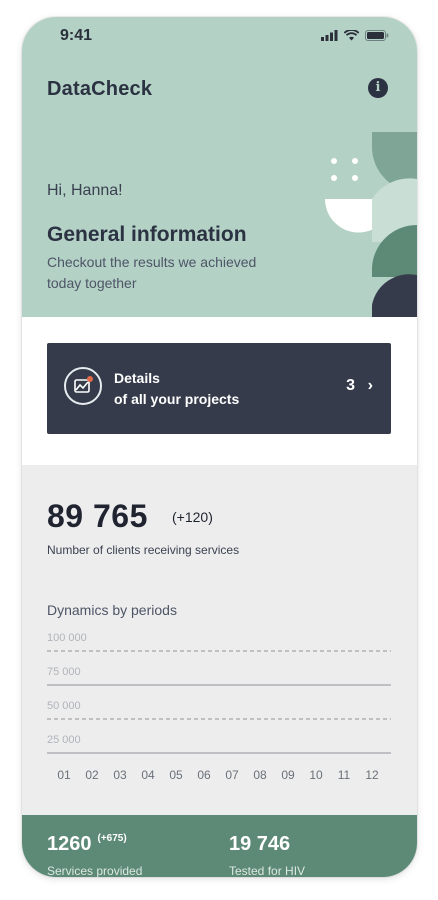  I want to click on status-time: 9:41, so click(76, 35).